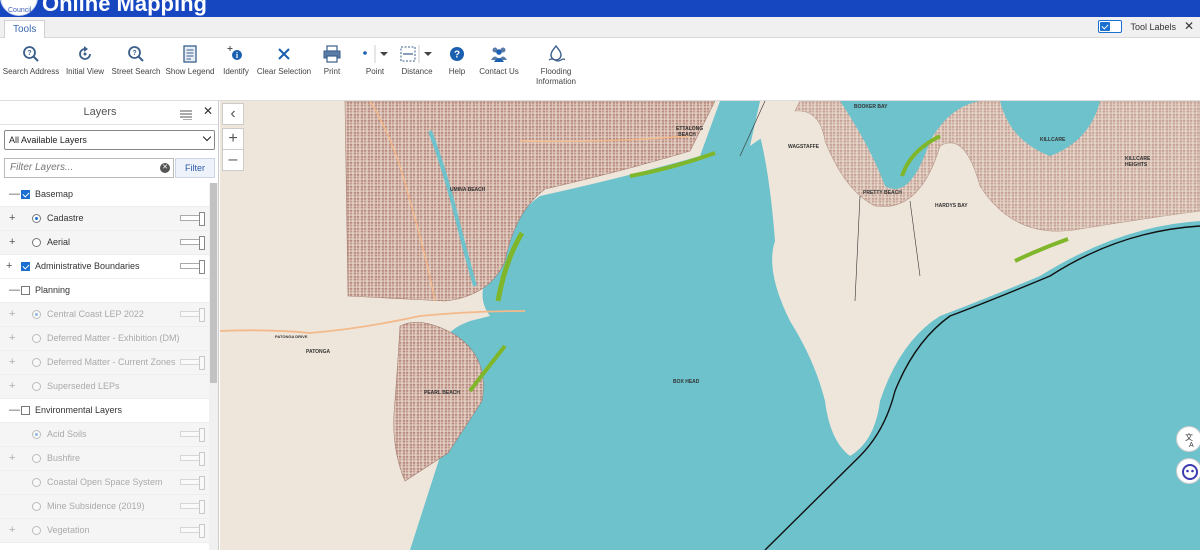  I want to click on contact-us-button: Contact Us, so click(499, 60).